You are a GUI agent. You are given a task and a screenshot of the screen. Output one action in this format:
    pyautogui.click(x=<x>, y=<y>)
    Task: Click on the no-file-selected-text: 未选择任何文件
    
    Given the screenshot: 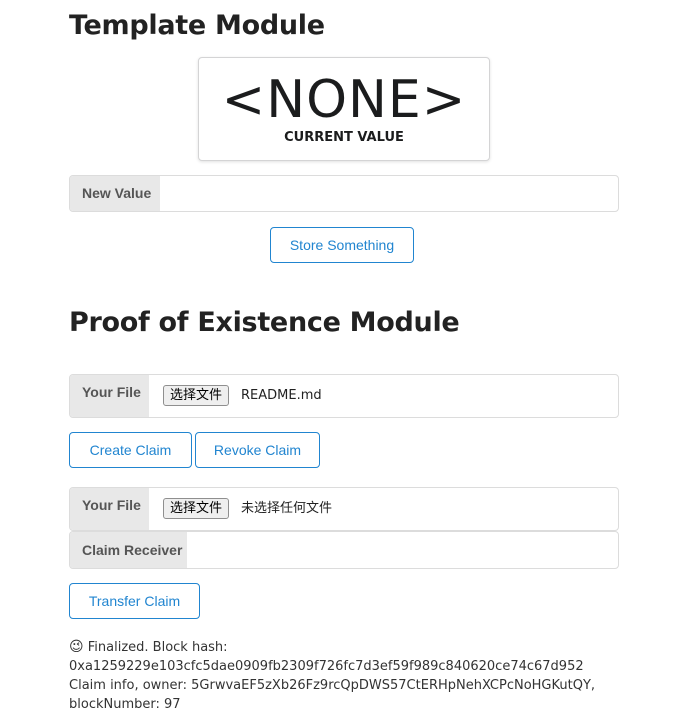 What is the action you would take?
    pyautogui.click(x=287, y=508)
    